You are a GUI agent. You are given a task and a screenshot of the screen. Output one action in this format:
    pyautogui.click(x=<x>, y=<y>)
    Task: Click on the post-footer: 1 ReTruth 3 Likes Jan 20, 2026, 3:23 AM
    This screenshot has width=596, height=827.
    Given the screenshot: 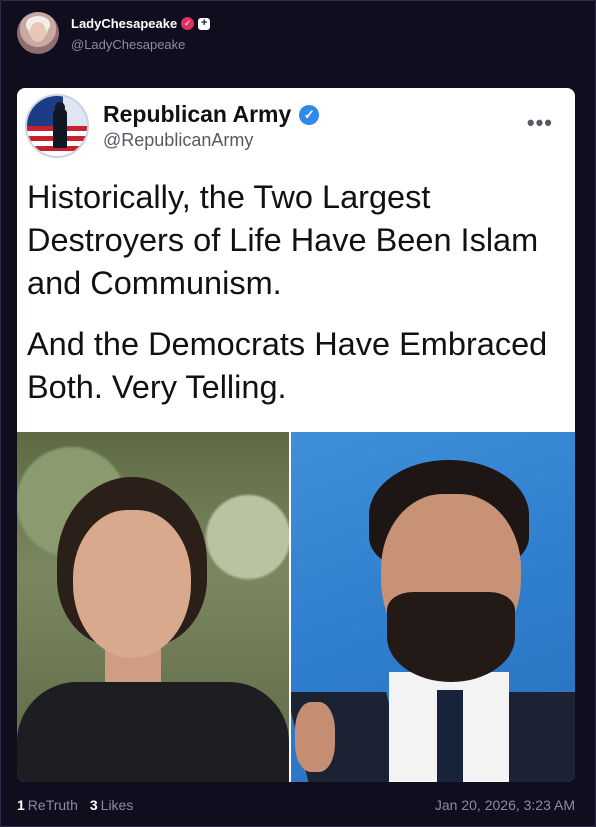 What is the action you would take?
    pyautogui.click(x=296, y=805)
    